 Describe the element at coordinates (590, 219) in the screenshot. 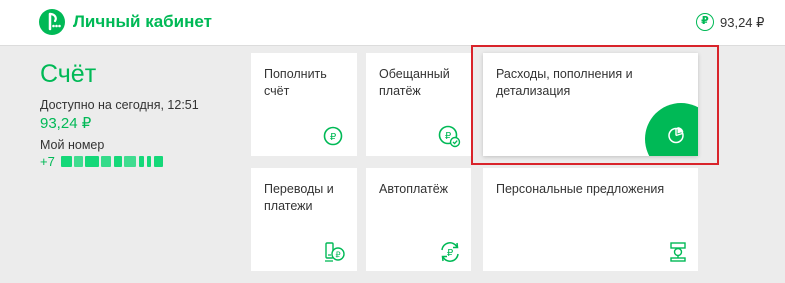

I see `tile-personal-offers: Персональные предложения` at that location.